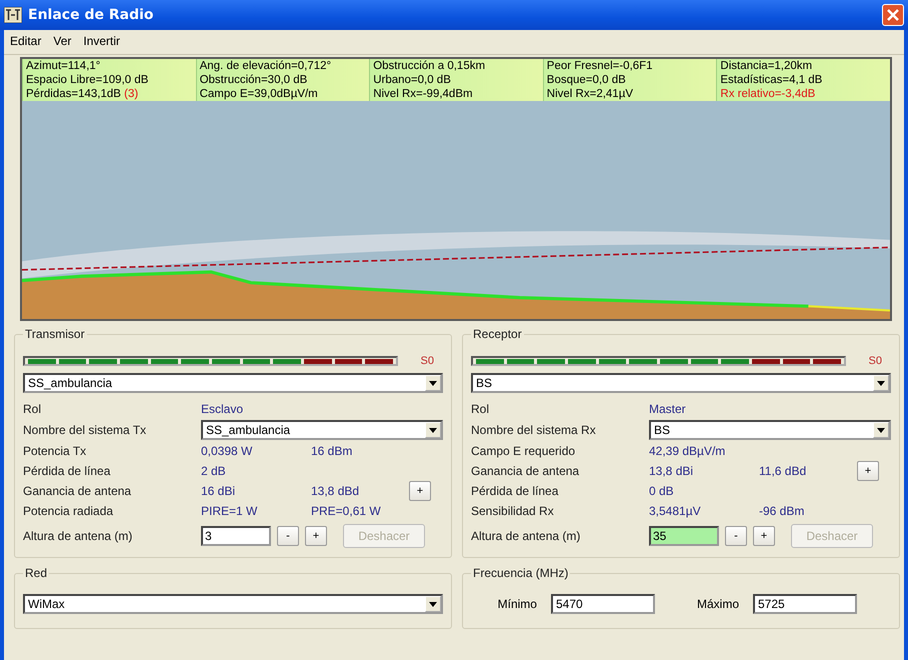 This screenshot has height=660, width=908. What do you see at coordinates (283, 80) in the screenshot?
I see `result-cell: Obstrucción=30,0 dB` at bounding box center [283, 80].